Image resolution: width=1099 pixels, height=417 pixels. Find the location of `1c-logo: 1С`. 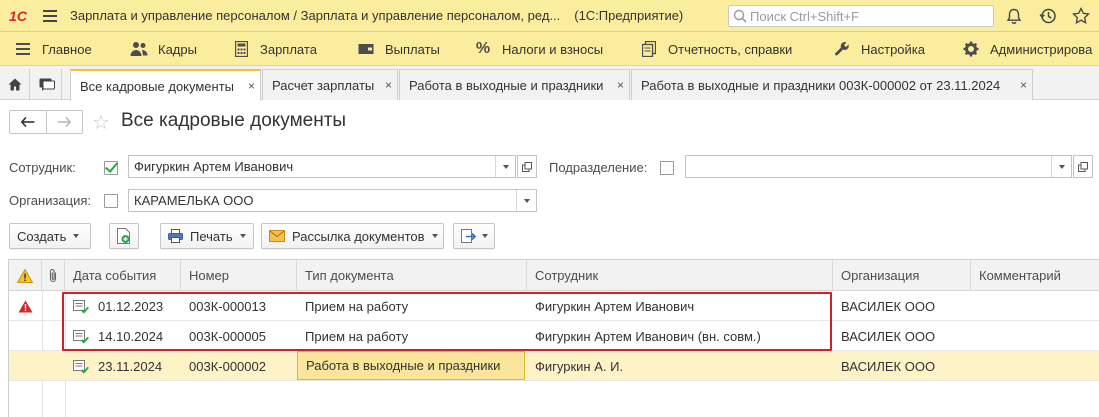

1c-logo: 1С is located at coordinates (18, 16).